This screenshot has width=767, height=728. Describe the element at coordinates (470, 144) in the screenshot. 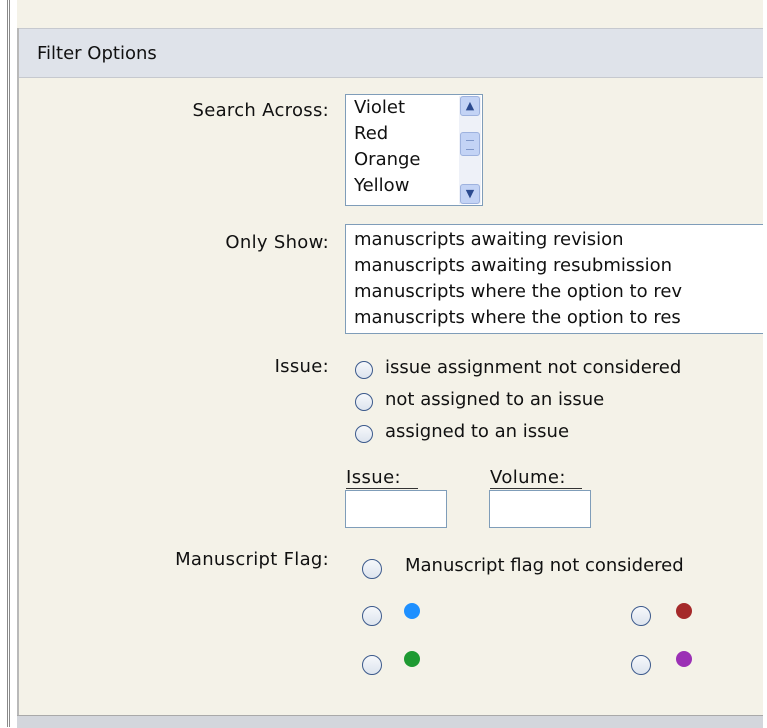

I see `scroll-thumb` at that location.